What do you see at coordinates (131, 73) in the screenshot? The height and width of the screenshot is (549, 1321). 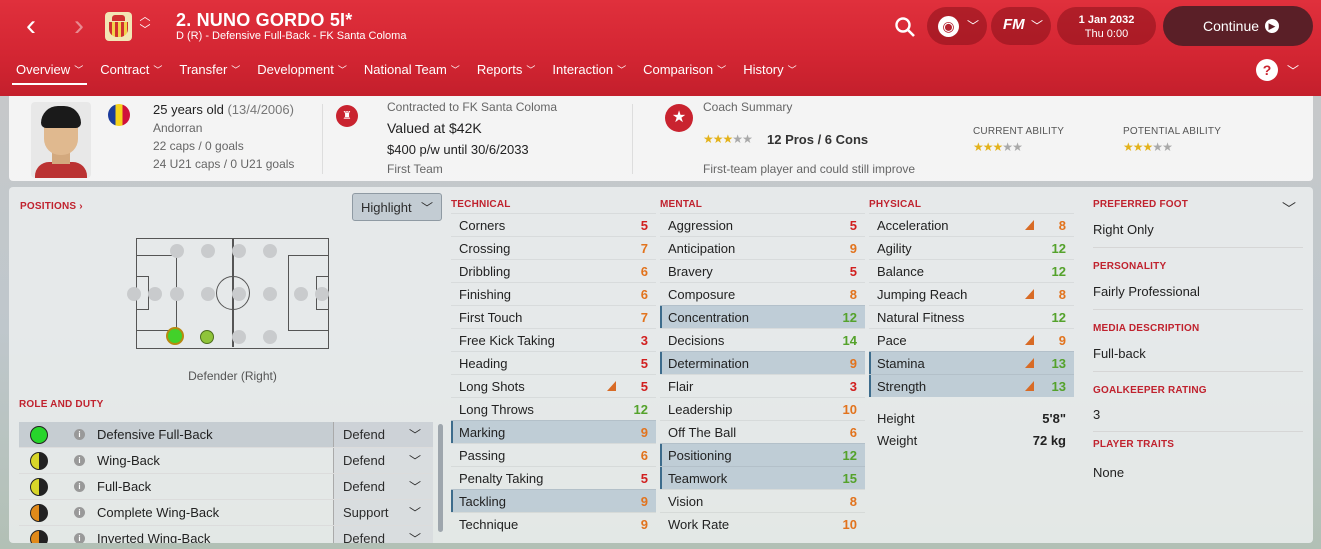 I see `tab-contract: Contract ﹀` at bounding box center [131, 73].